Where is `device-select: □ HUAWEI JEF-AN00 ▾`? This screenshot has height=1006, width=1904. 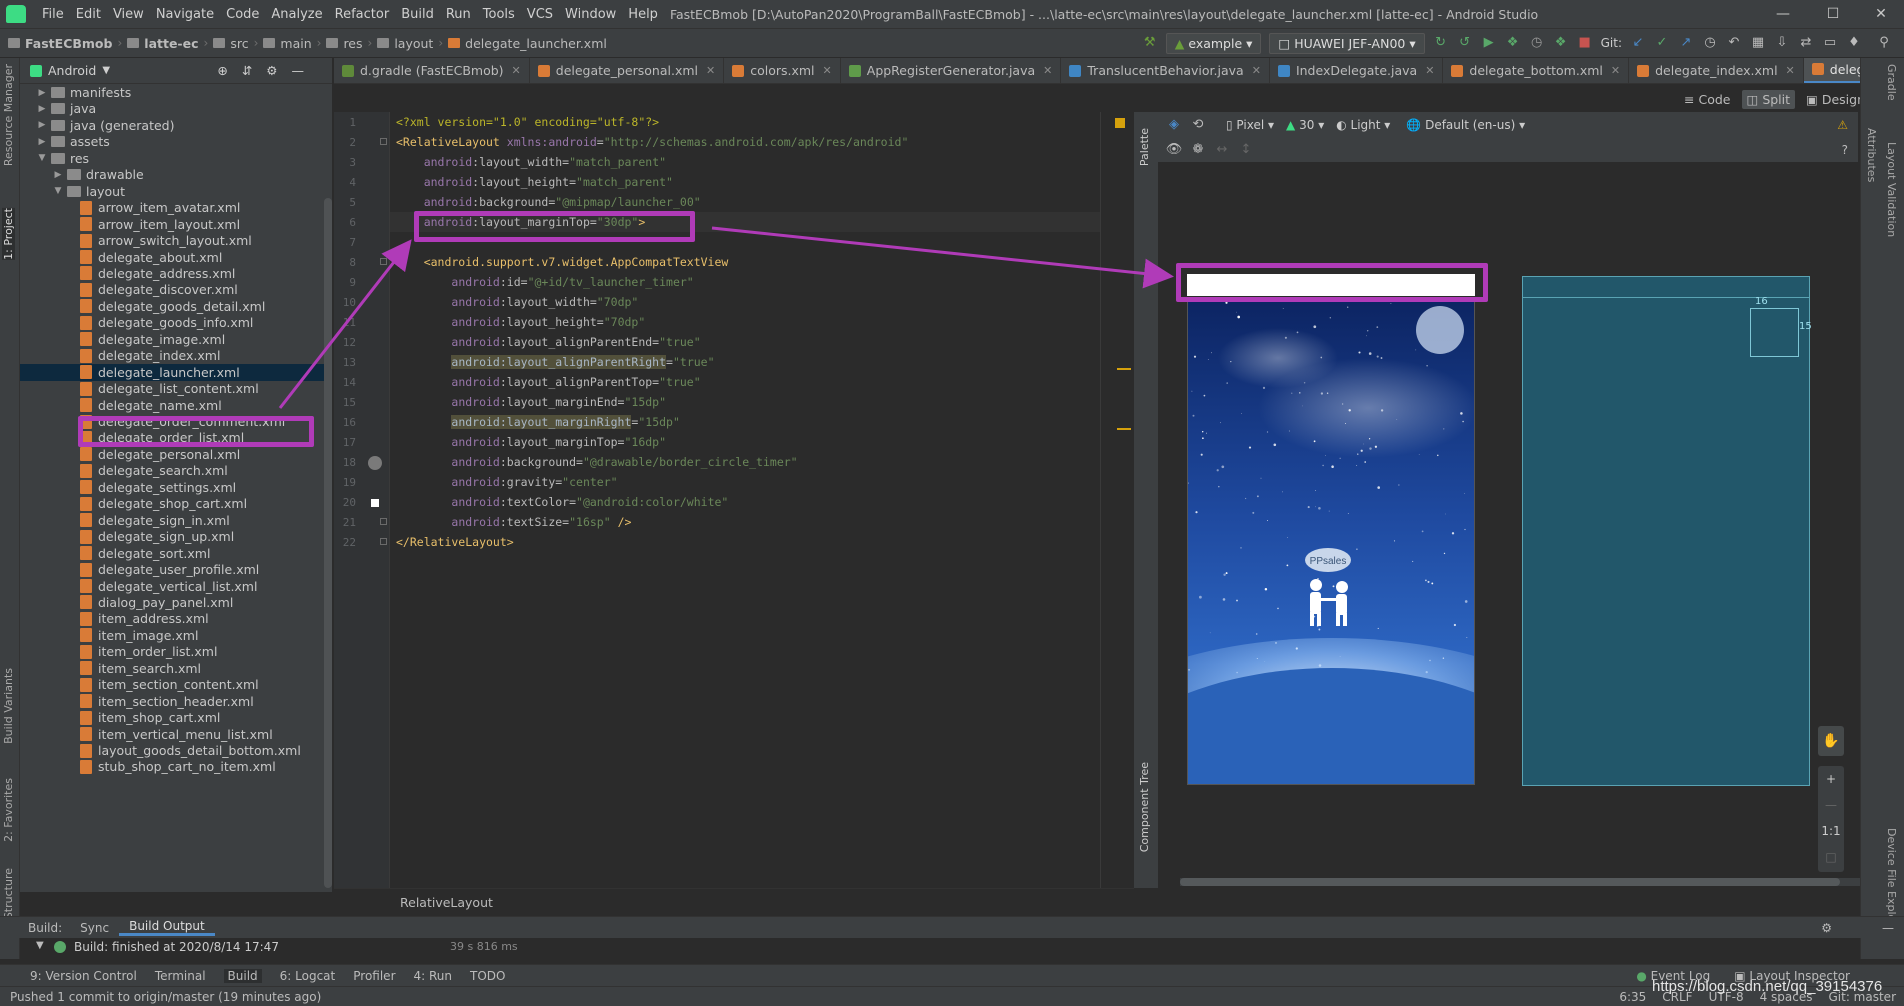
device-select: □ HUAWEI JEF-AN00 ▾ is located at coordinates (1347, 43).